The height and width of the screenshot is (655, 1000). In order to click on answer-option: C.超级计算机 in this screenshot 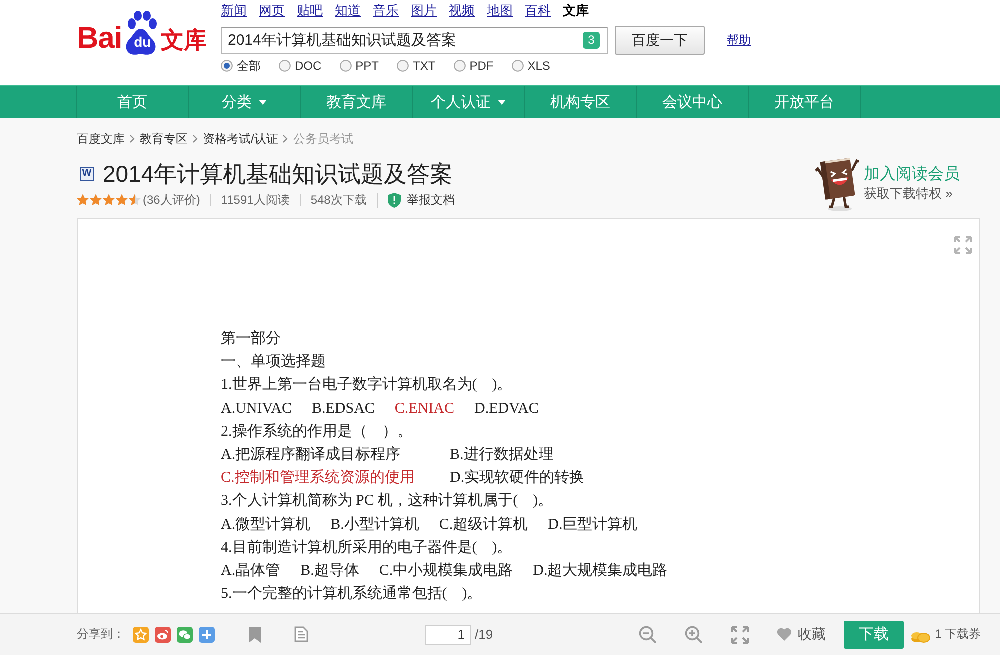, I will do `click(483, 525)`.